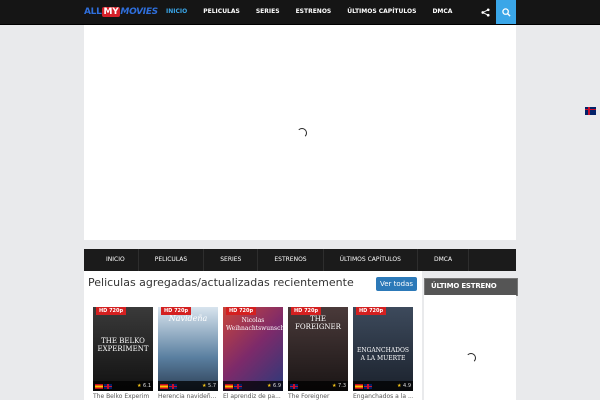  I want to click on latest-release-widget, so click(470, 347).